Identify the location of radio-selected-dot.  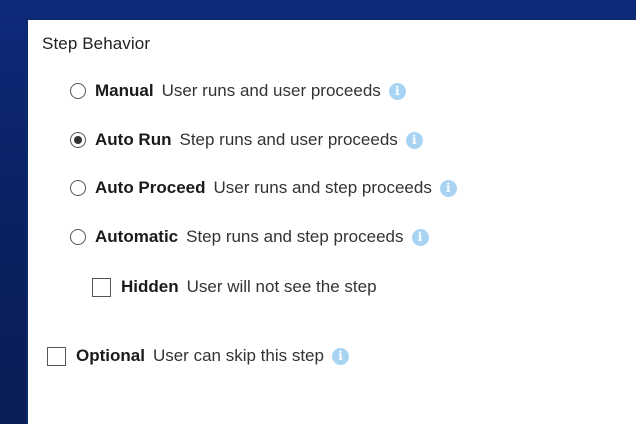
(78, 140).